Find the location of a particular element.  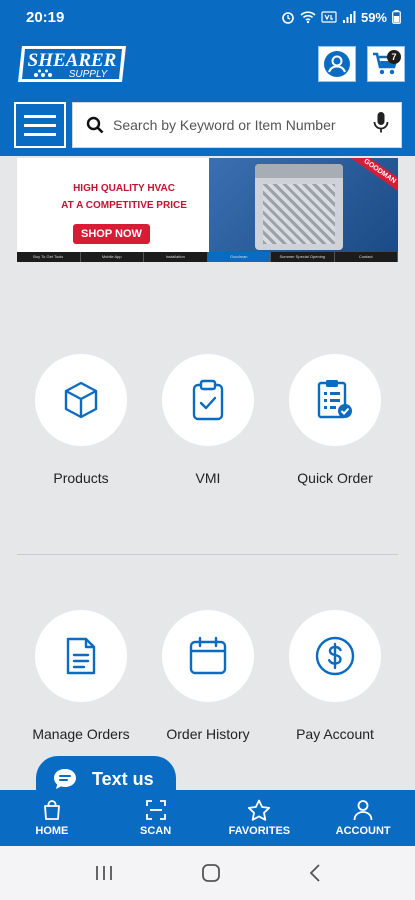

text-us-label: Text us is located at coordinates (123, 778).